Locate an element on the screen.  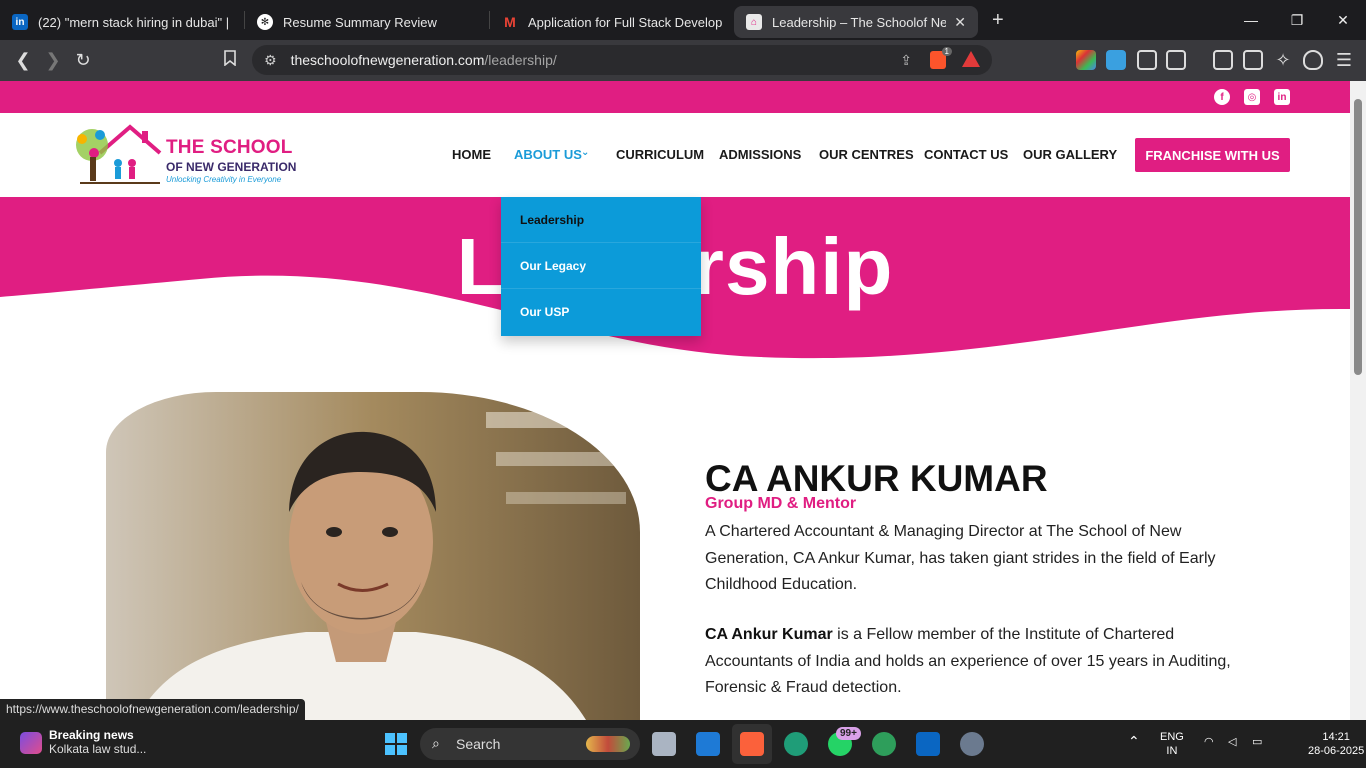
dropdown-item-our-legacy: Our Legacy is located at coordinates (601, 266).